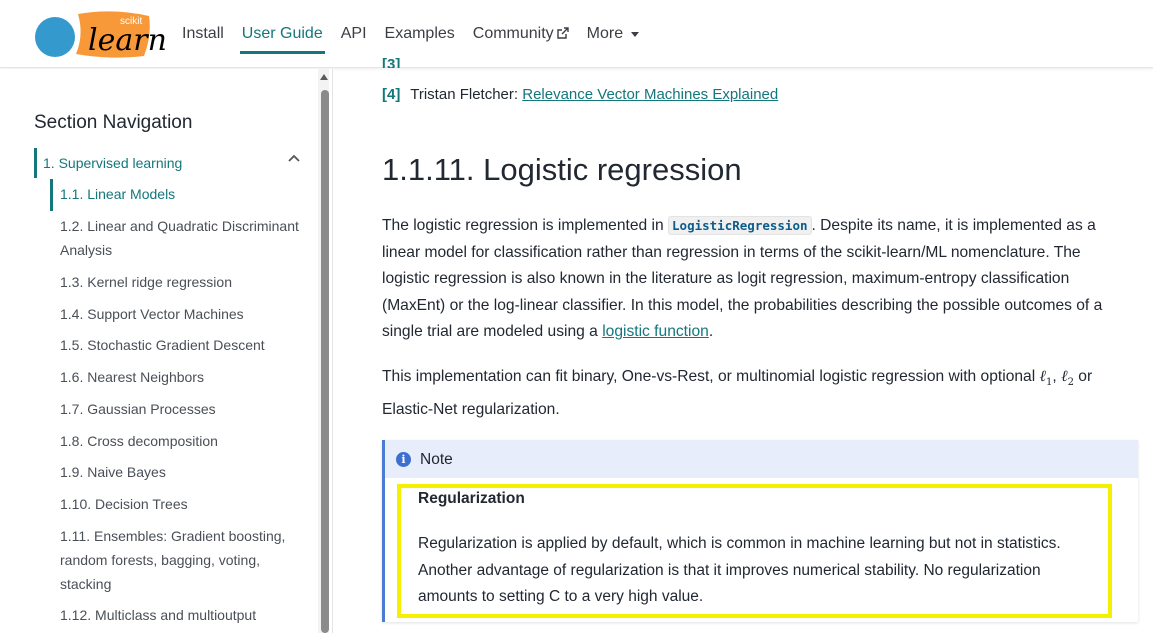 The height and width of the screenshot is (633, 1153). I want to click on scroll-up-arrow-icon, so click(324, 77).